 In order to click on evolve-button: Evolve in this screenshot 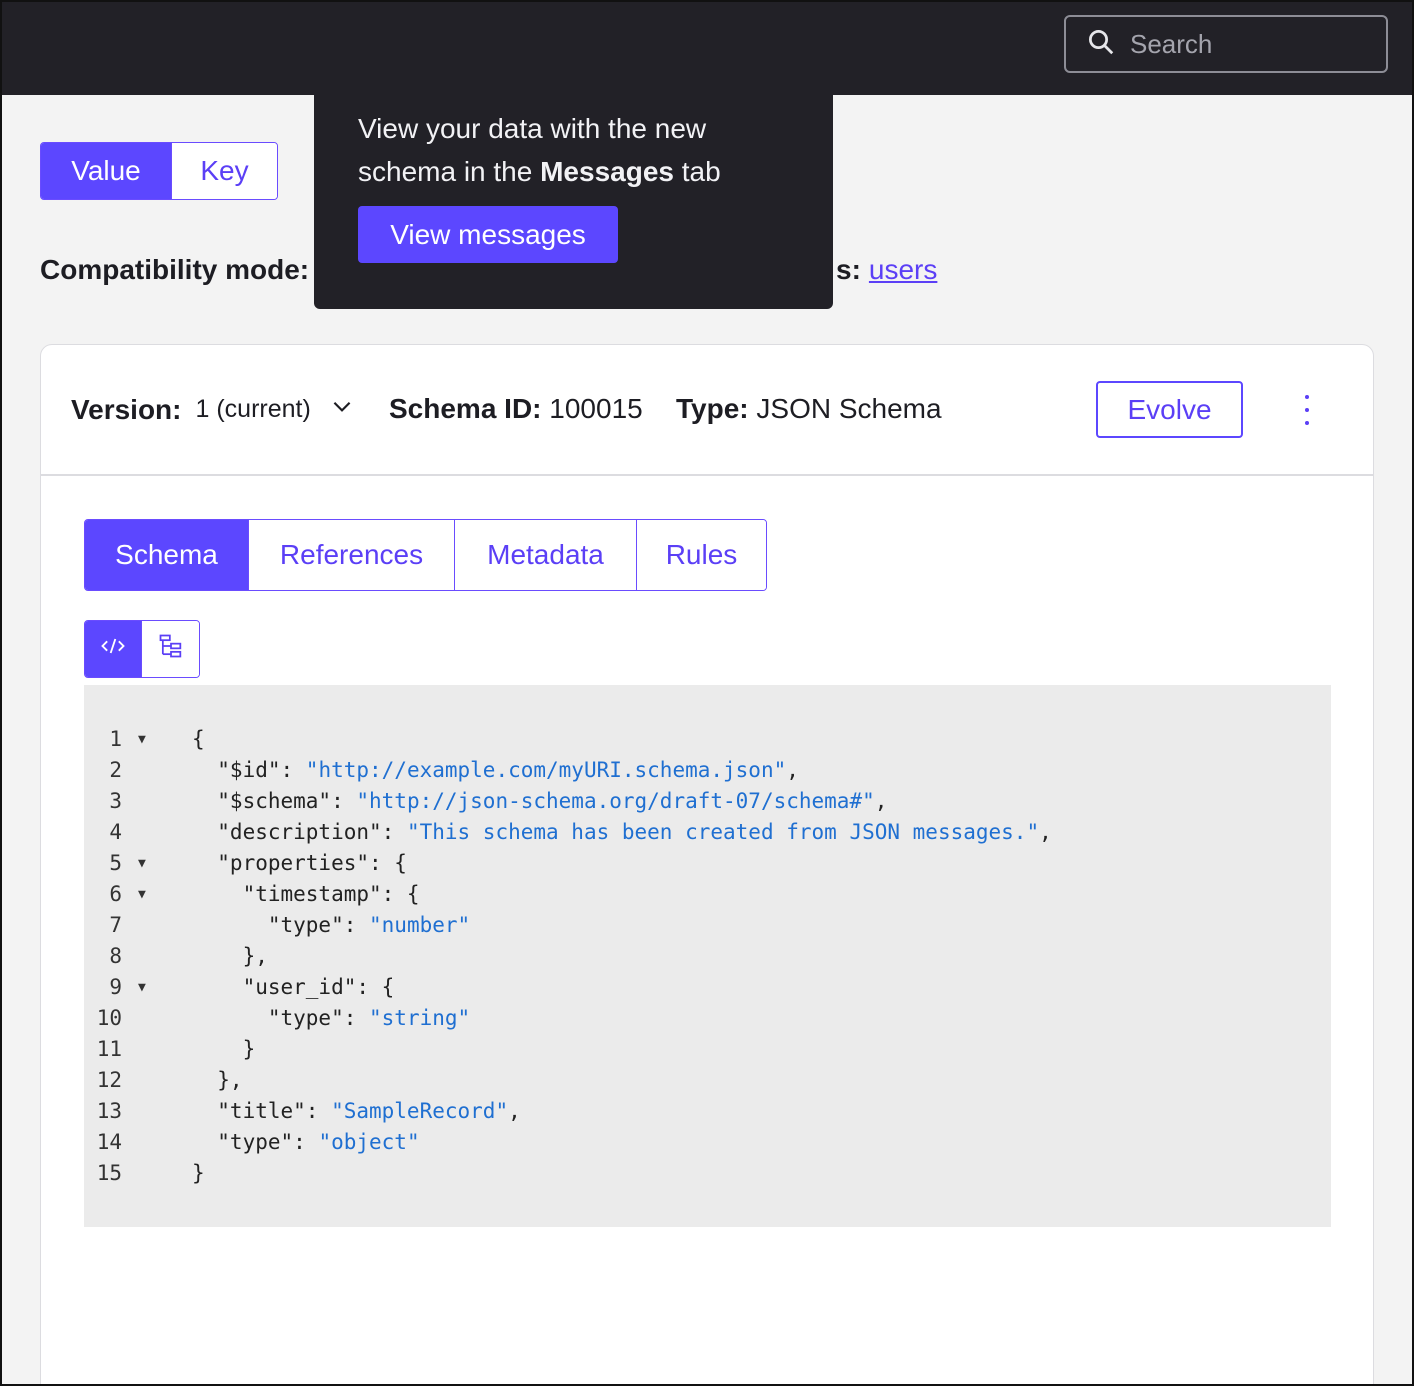, I will do `click(1169, 409)`.